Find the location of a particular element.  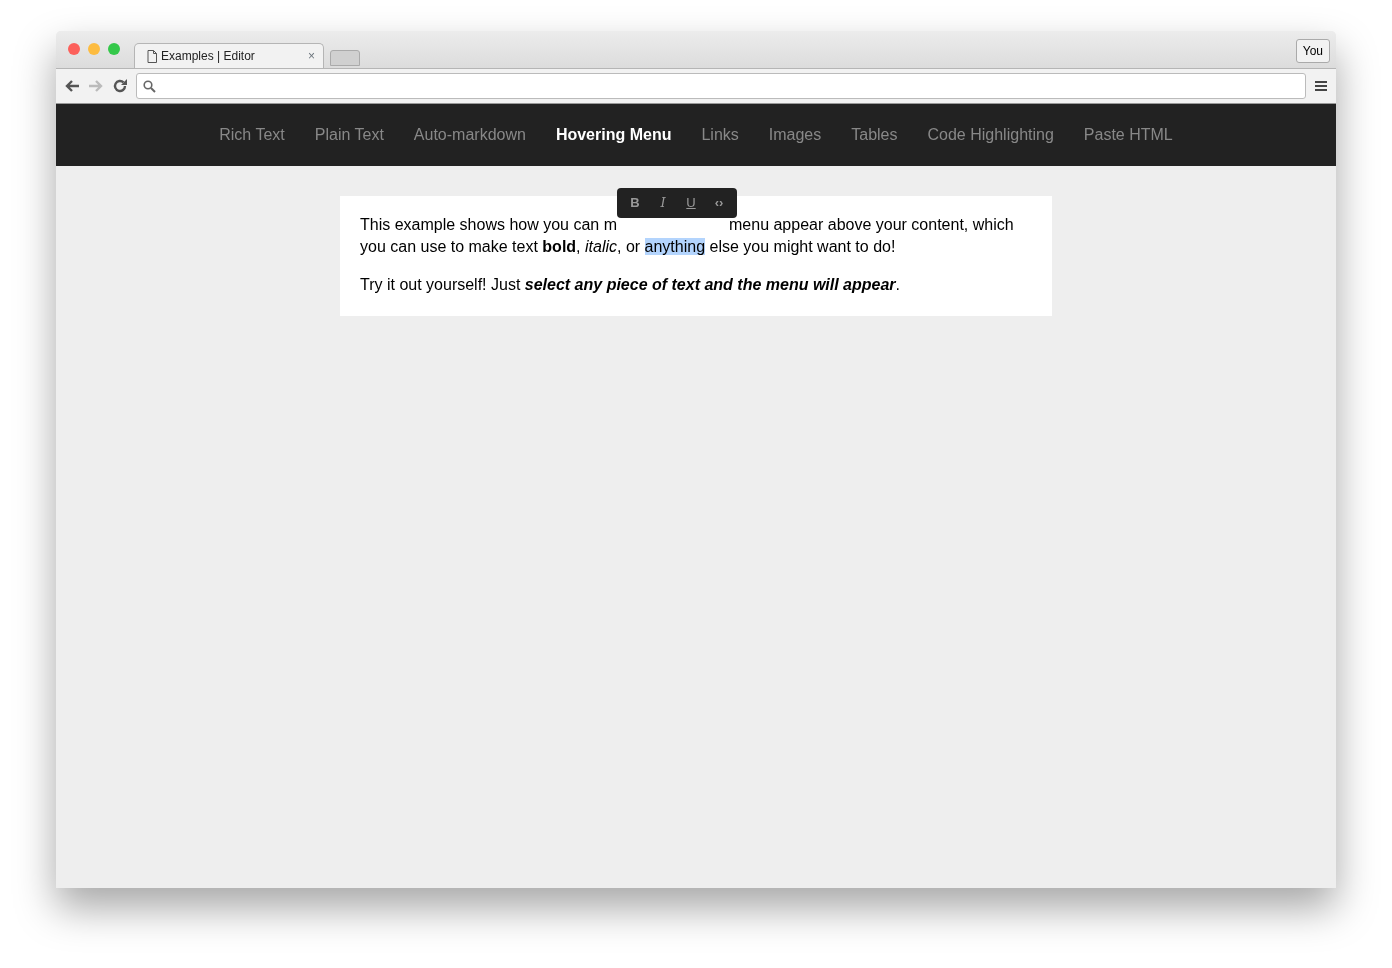

close-window-button is located at coordinates (74, 48).